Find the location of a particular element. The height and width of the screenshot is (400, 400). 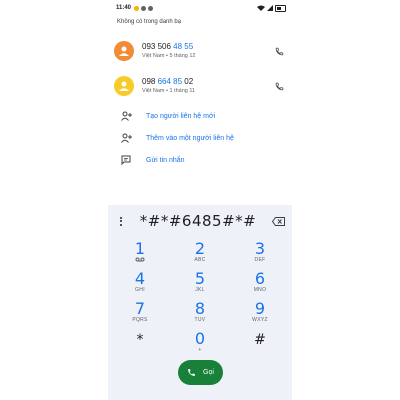

send-message-action: Gửi tin nhắn is located at coordinates (152, 160).